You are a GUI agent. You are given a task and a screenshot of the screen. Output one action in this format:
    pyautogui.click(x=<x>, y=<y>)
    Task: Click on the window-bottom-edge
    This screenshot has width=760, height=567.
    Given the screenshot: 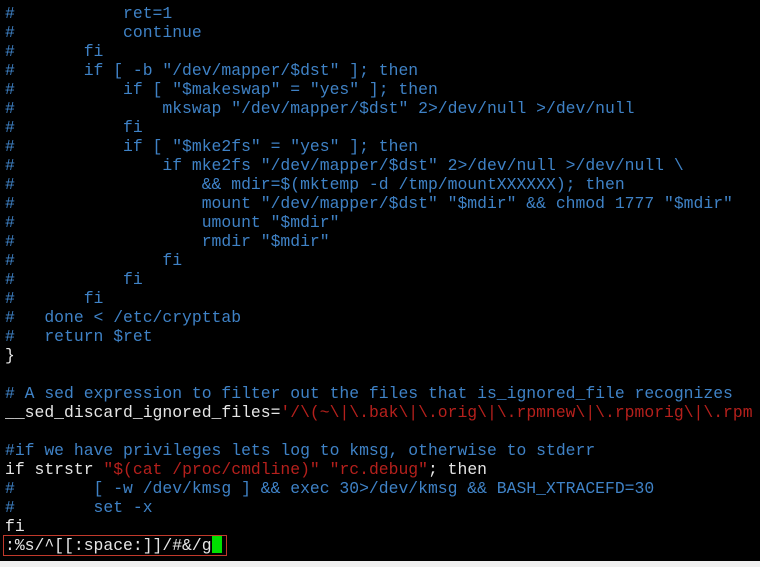 What is the action you would take?
    pyautogui.click(x=380, y=564)
    